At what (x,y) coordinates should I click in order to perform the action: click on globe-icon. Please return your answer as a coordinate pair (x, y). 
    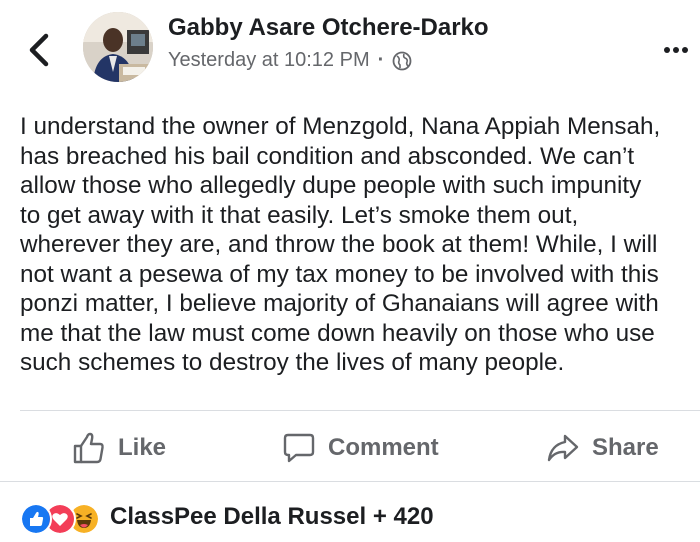
    Looking at the image, I should click on (402, 60).